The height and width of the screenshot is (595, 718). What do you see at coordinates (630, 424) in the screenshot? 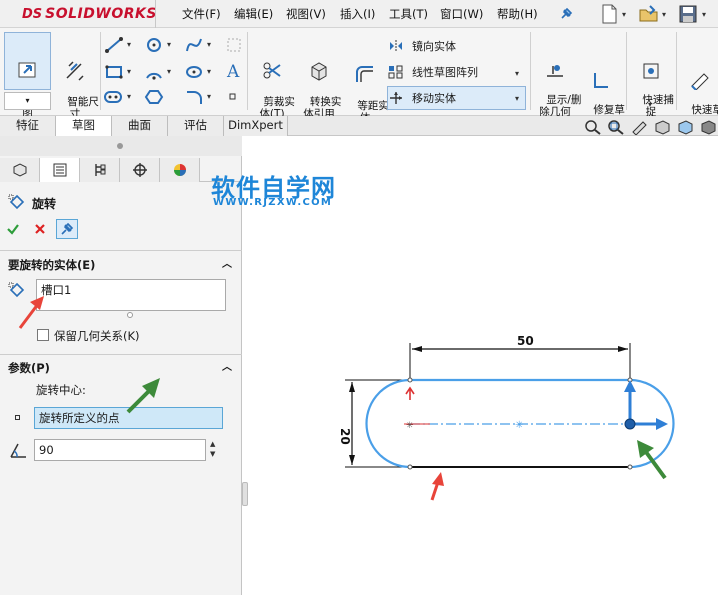
I see `rotation-center-point` at bounding box center [630, 424].